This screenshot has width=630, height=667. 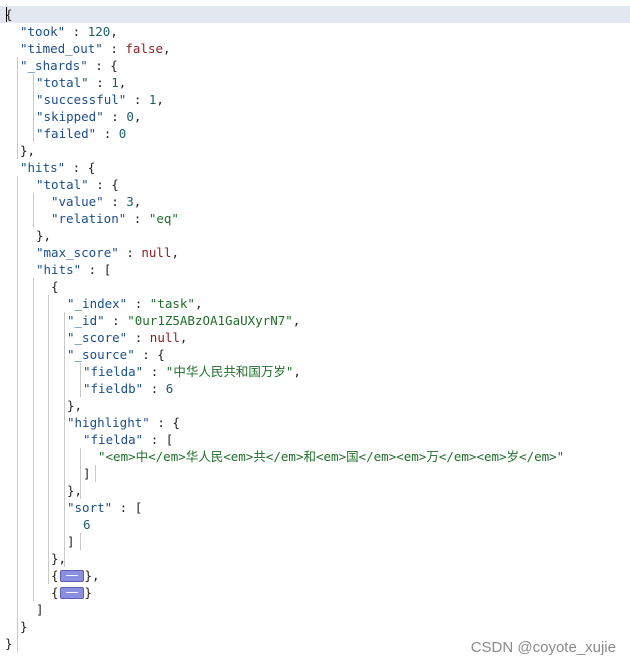 What do you see at coordinates (54, 65) in the screenshot?
I see `json-token: "_shards"` at bounding box center [54, 65].